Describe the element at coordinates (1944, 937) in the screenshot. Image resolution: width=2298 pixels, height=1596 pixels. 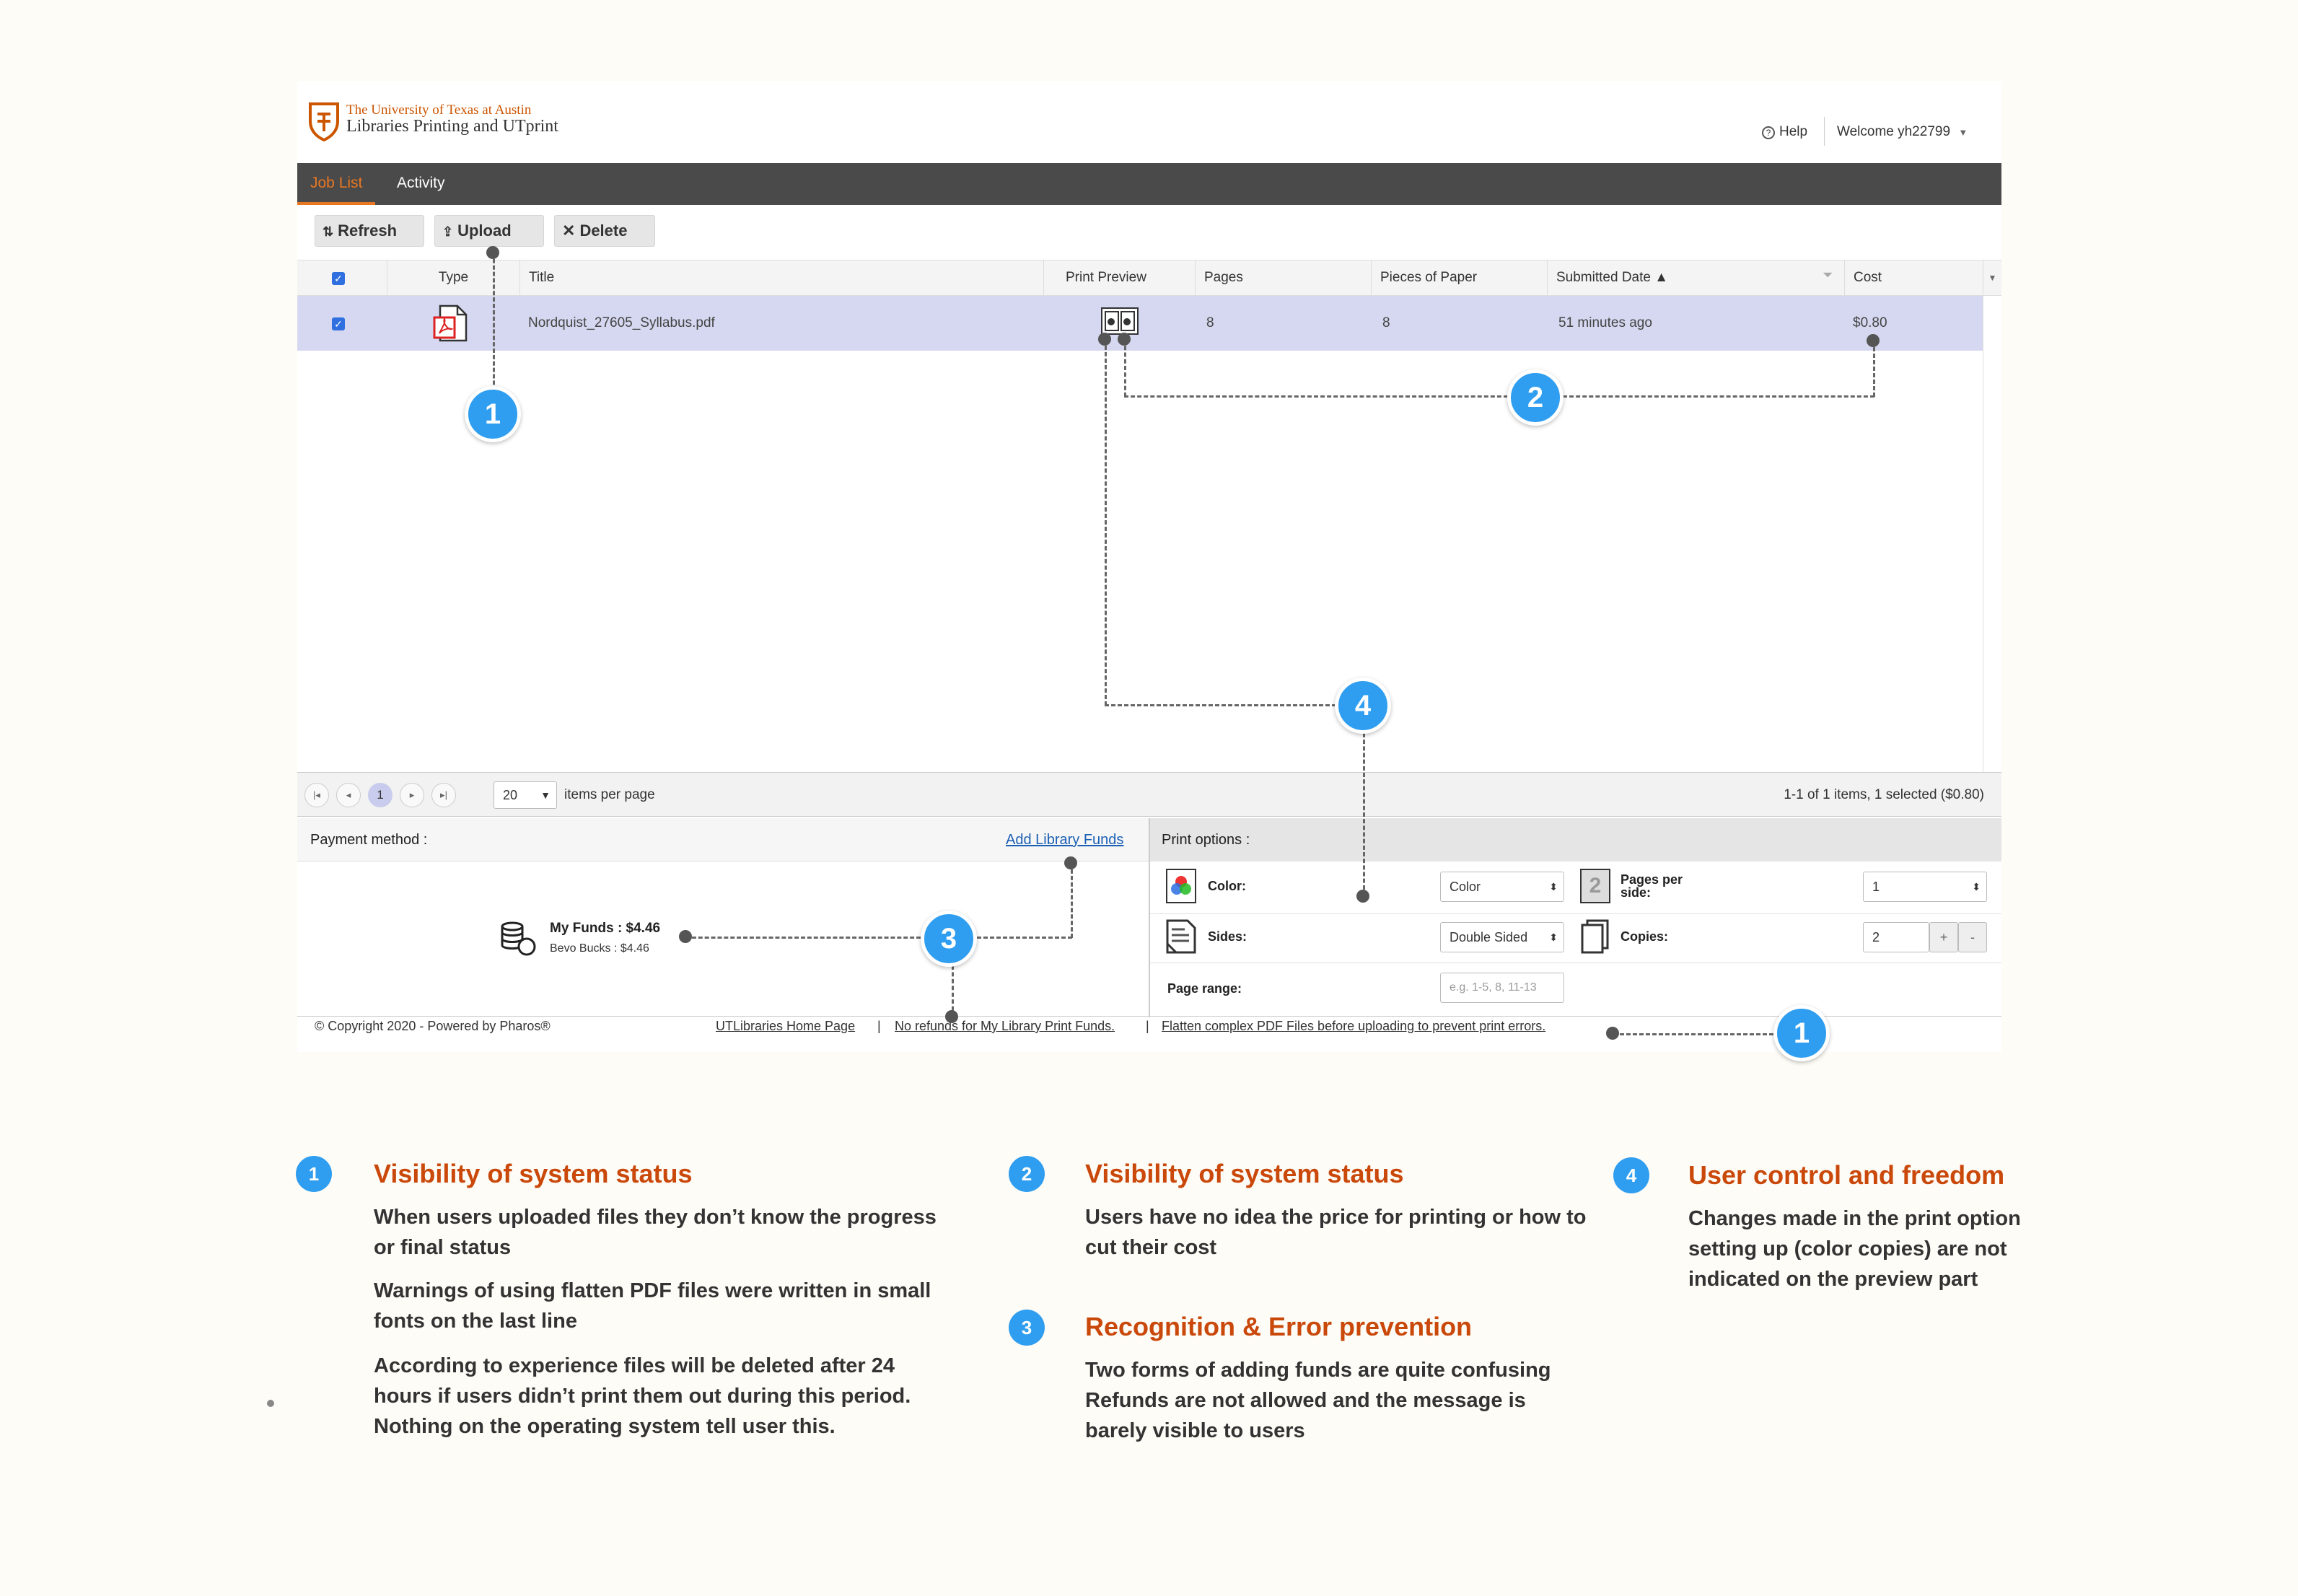
I see `copies-increment-button: +` at that location.